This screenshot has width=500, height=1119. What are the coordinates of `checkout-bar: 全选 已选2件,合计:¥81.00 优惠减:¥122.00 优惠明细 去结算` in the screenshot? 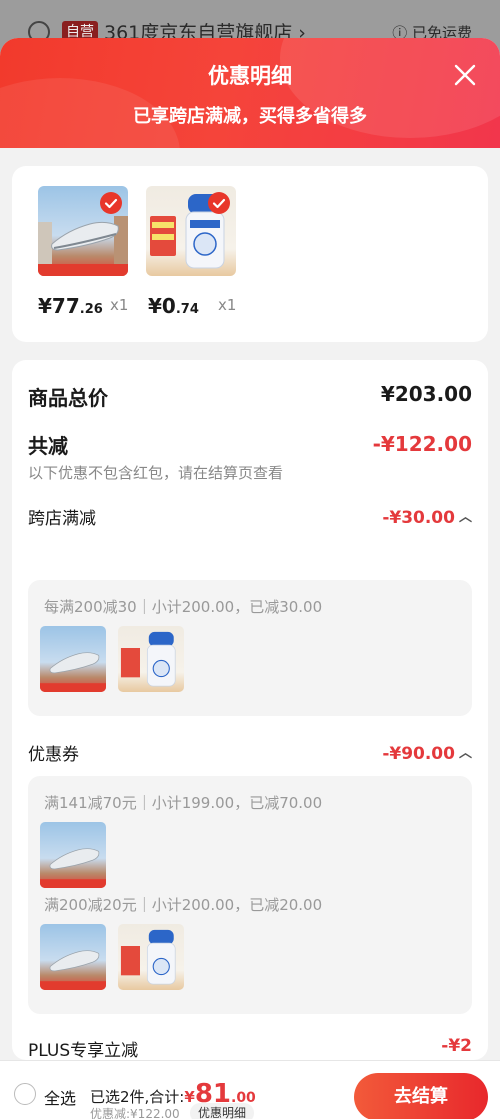 It's located at (250, 1089).